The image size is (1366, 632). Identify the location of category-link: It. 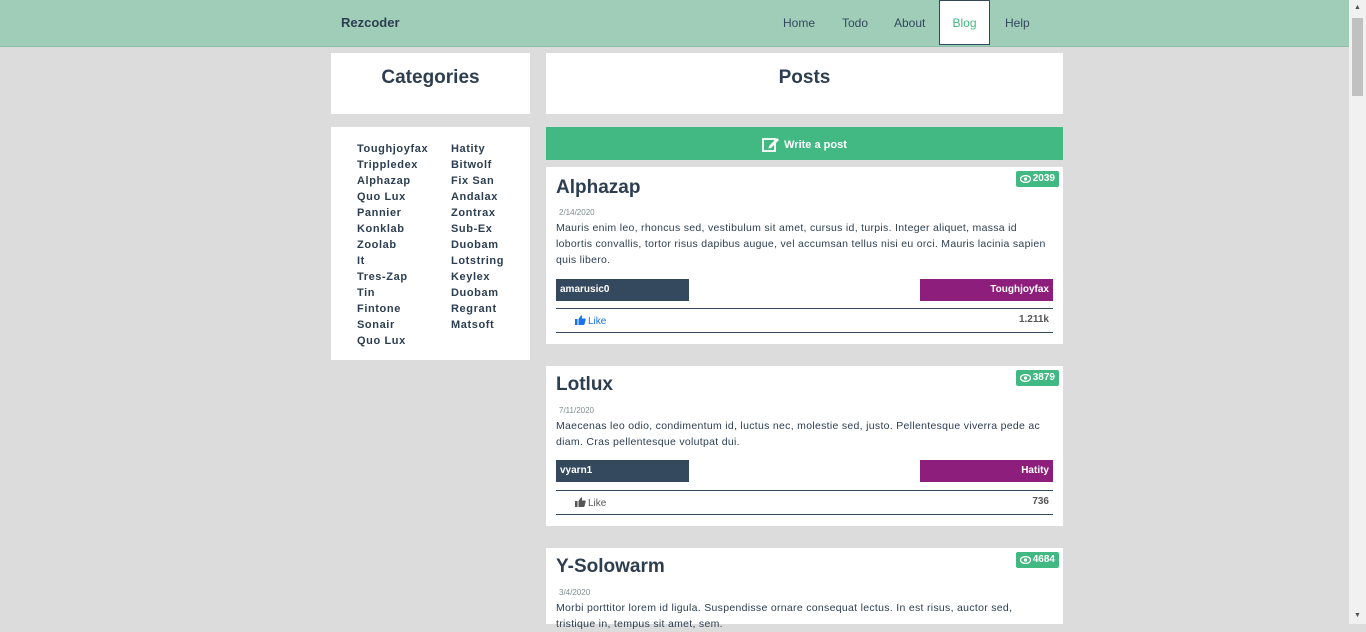
(392, 261).